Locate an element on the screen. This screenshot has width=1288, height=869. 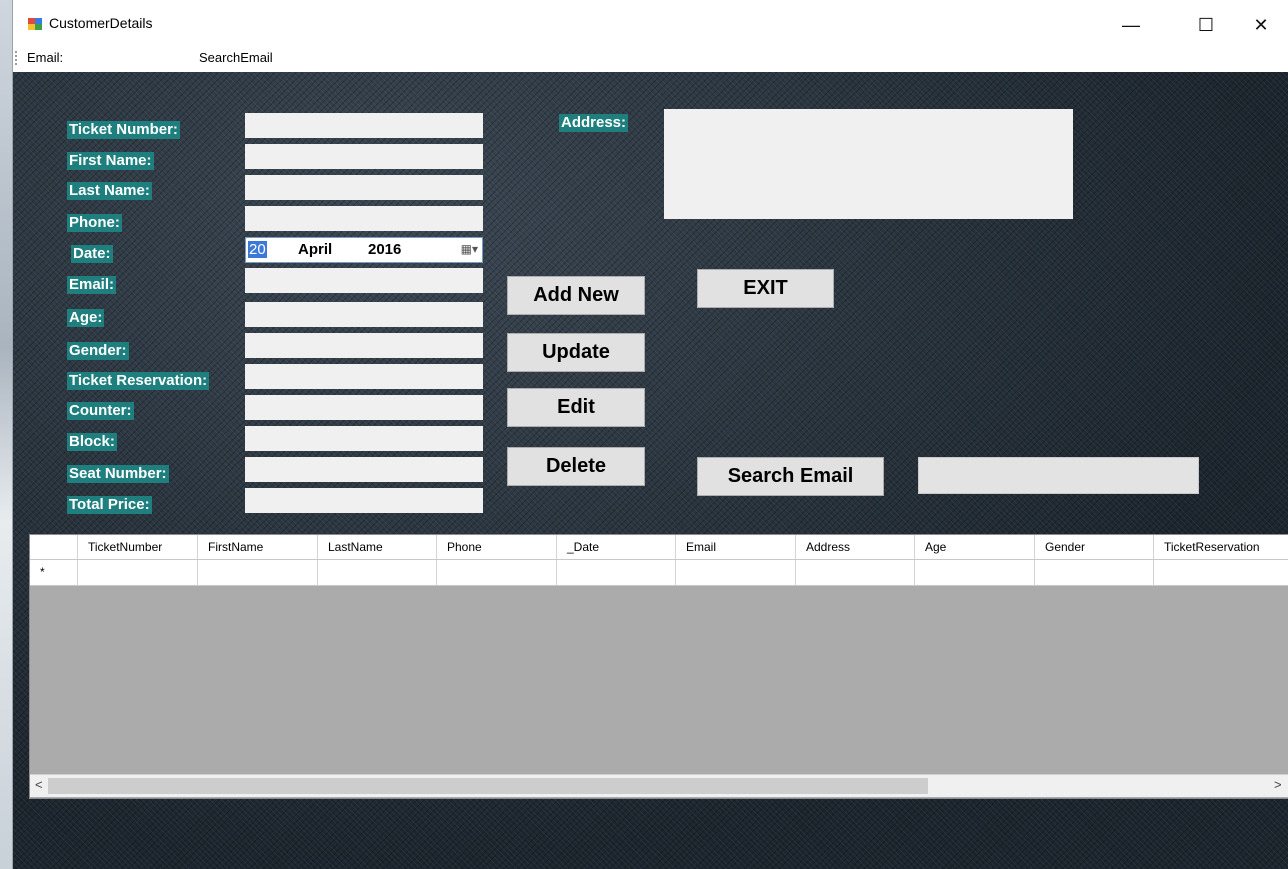
column-header: Gender is located at coordinates (1094, 547).